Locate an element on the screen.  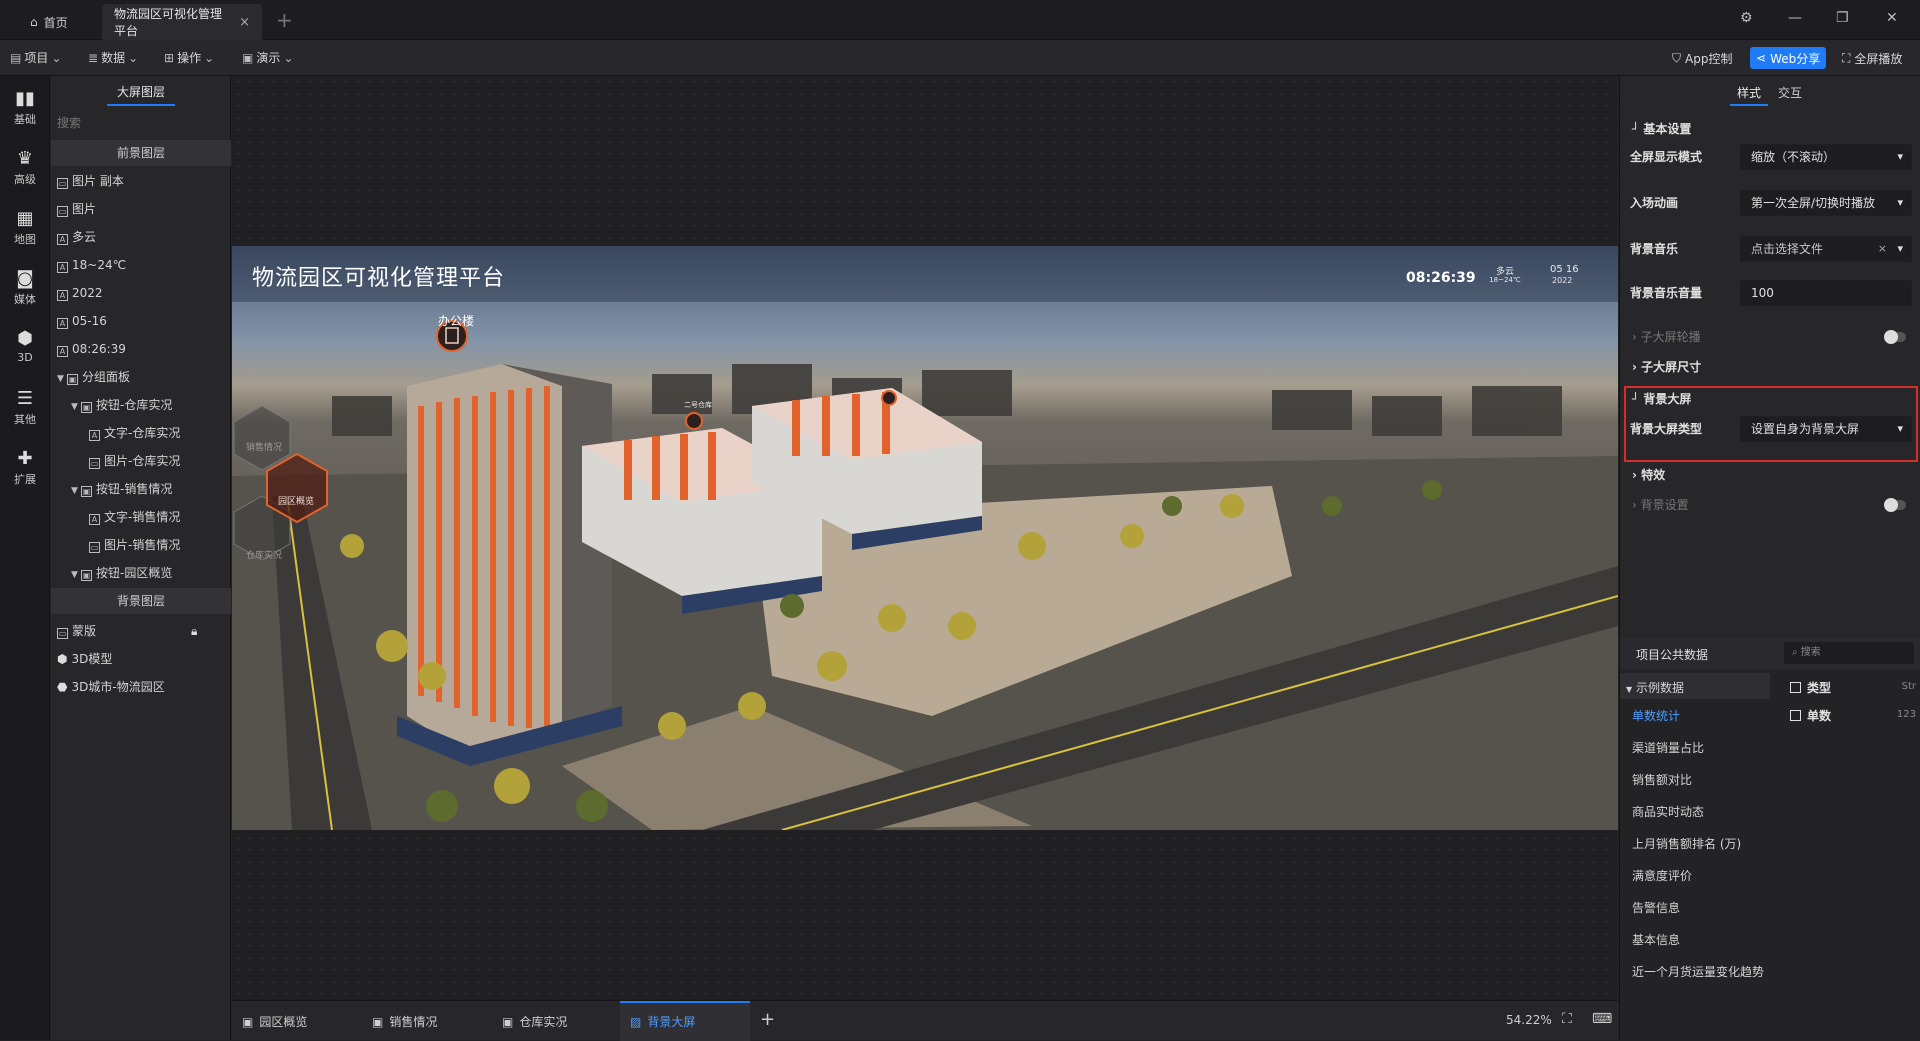
layer-row: ⬢ 3D模型 is located at coordinates (141, 659).